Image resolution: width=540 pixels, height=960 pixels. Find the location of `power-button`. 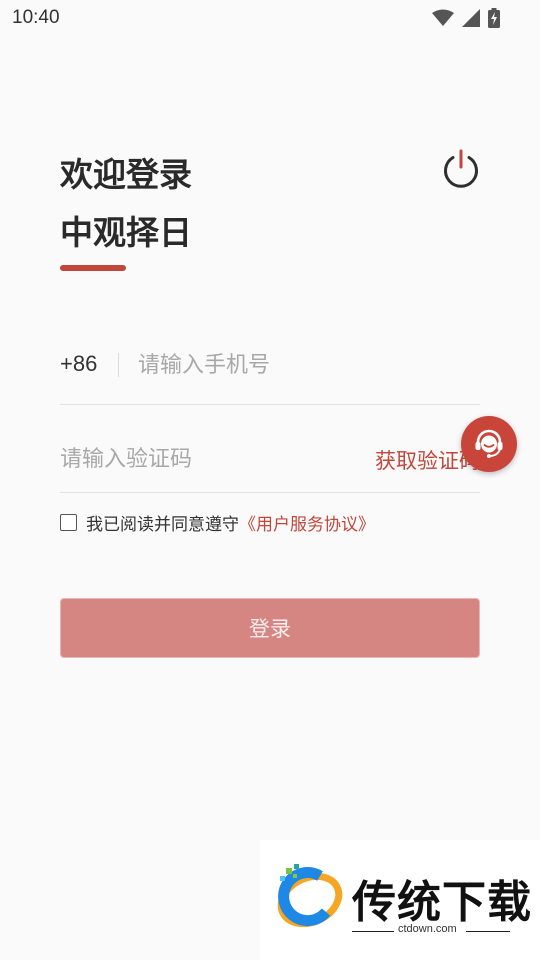

power-button is located at coordinates (461, 169).